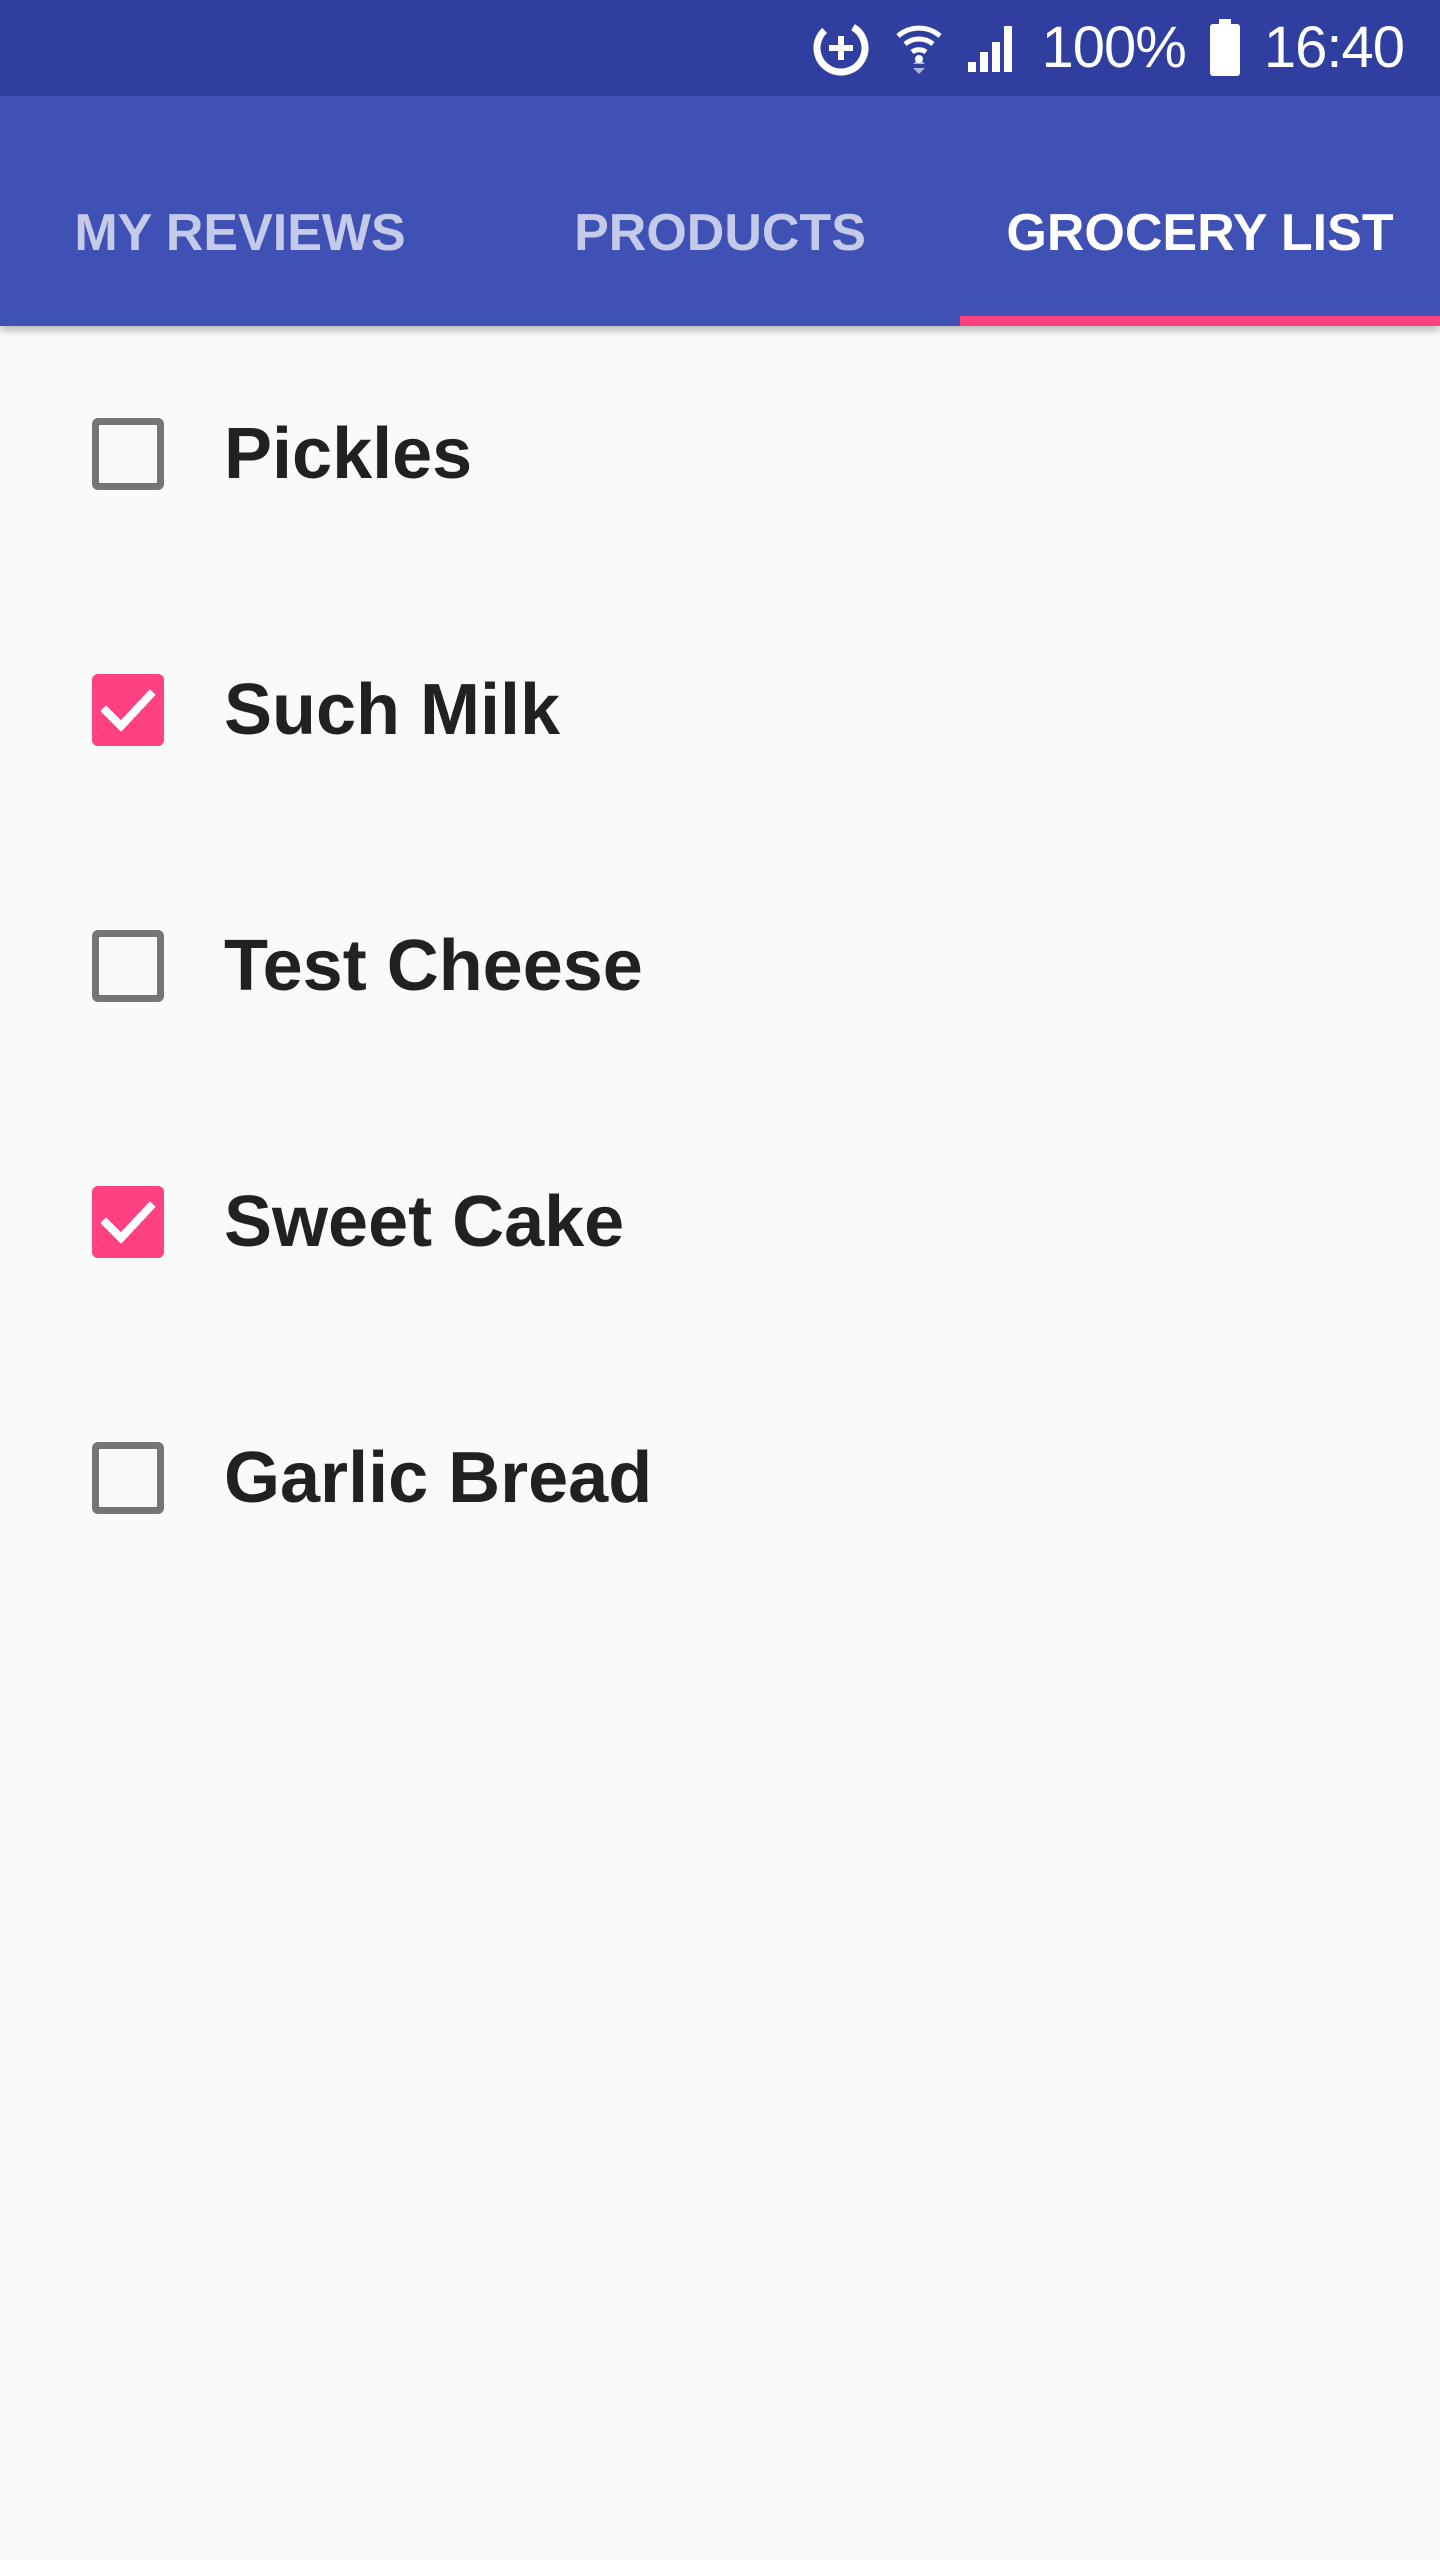 This screenshot has height=2560, width=1440. Describe the element at coordinates (720, 966) in the screenshot. I see `list-item: Test Cheese` at that location.